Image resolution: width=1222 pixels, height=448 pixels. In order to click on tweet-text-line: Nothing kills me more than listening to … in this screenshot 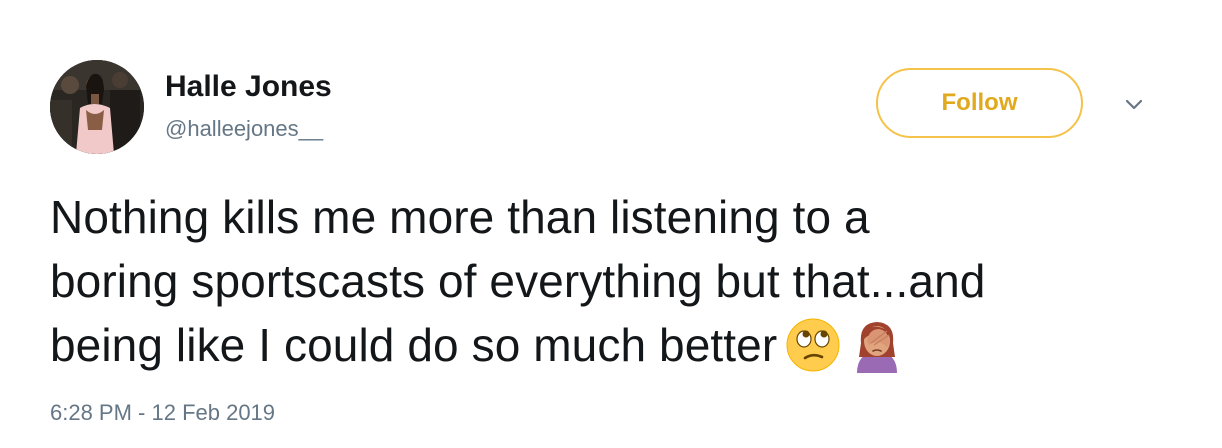, I will do `click(460, 217)`.